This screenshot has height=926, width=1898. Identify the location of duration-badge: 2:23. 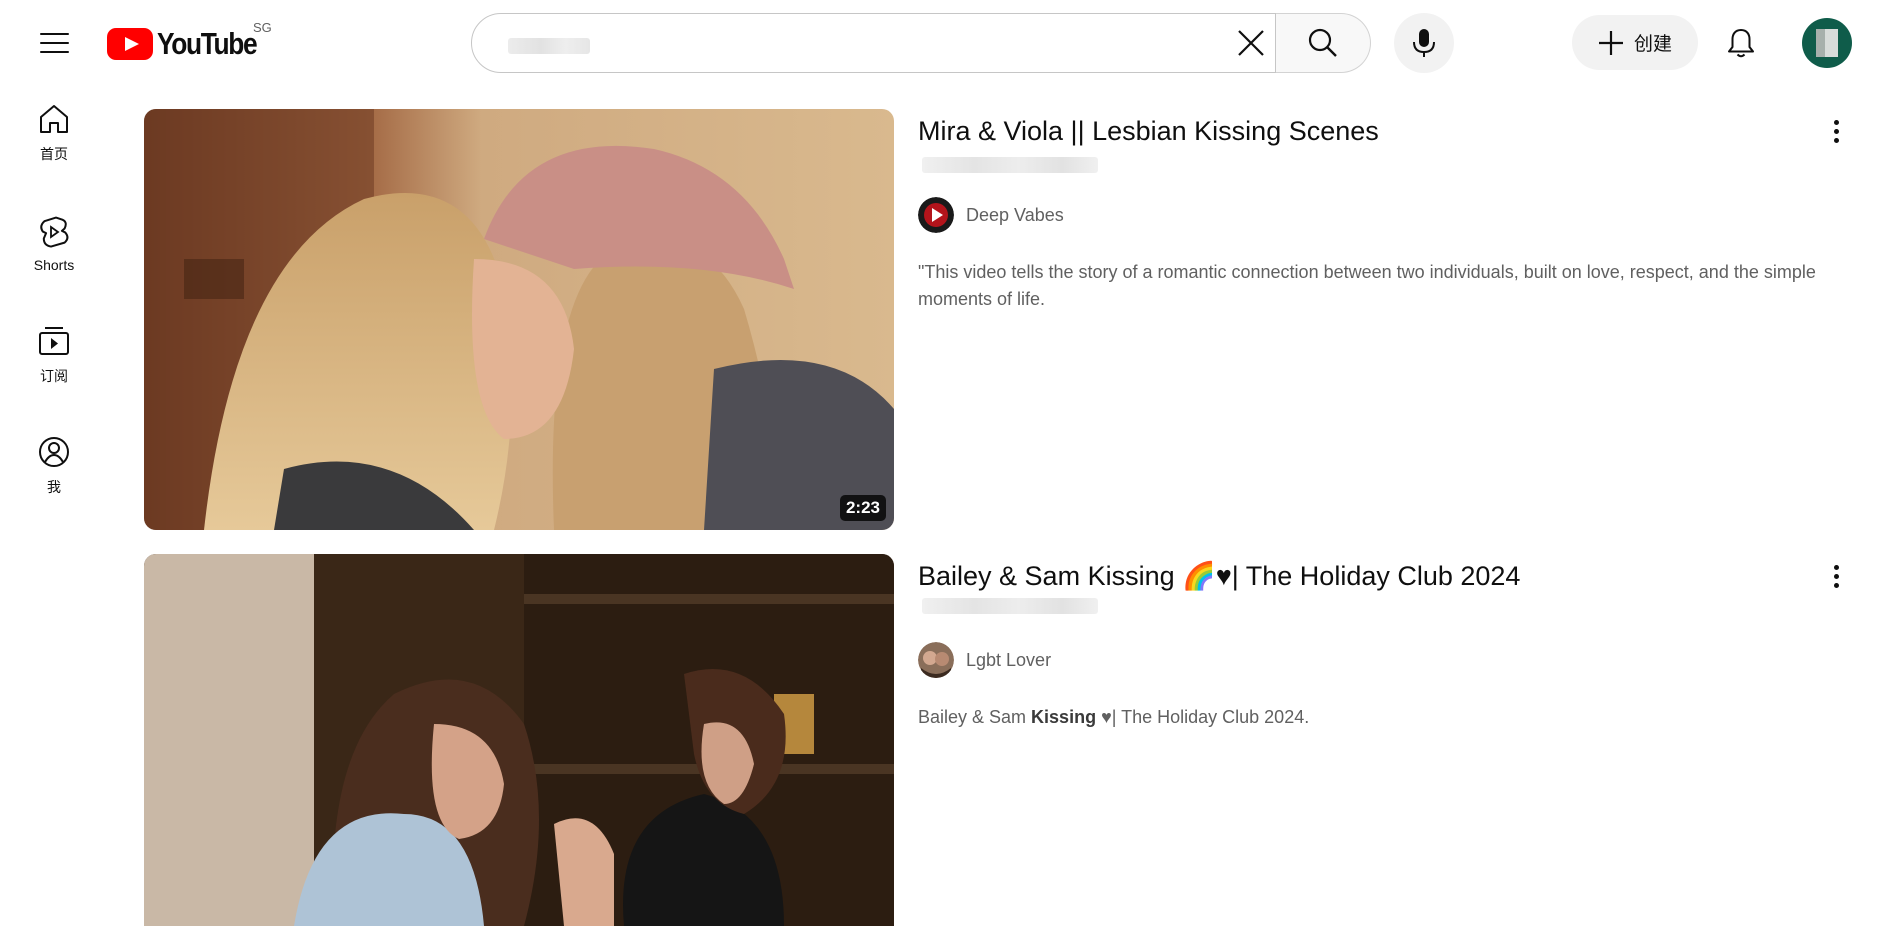
(862, 508).